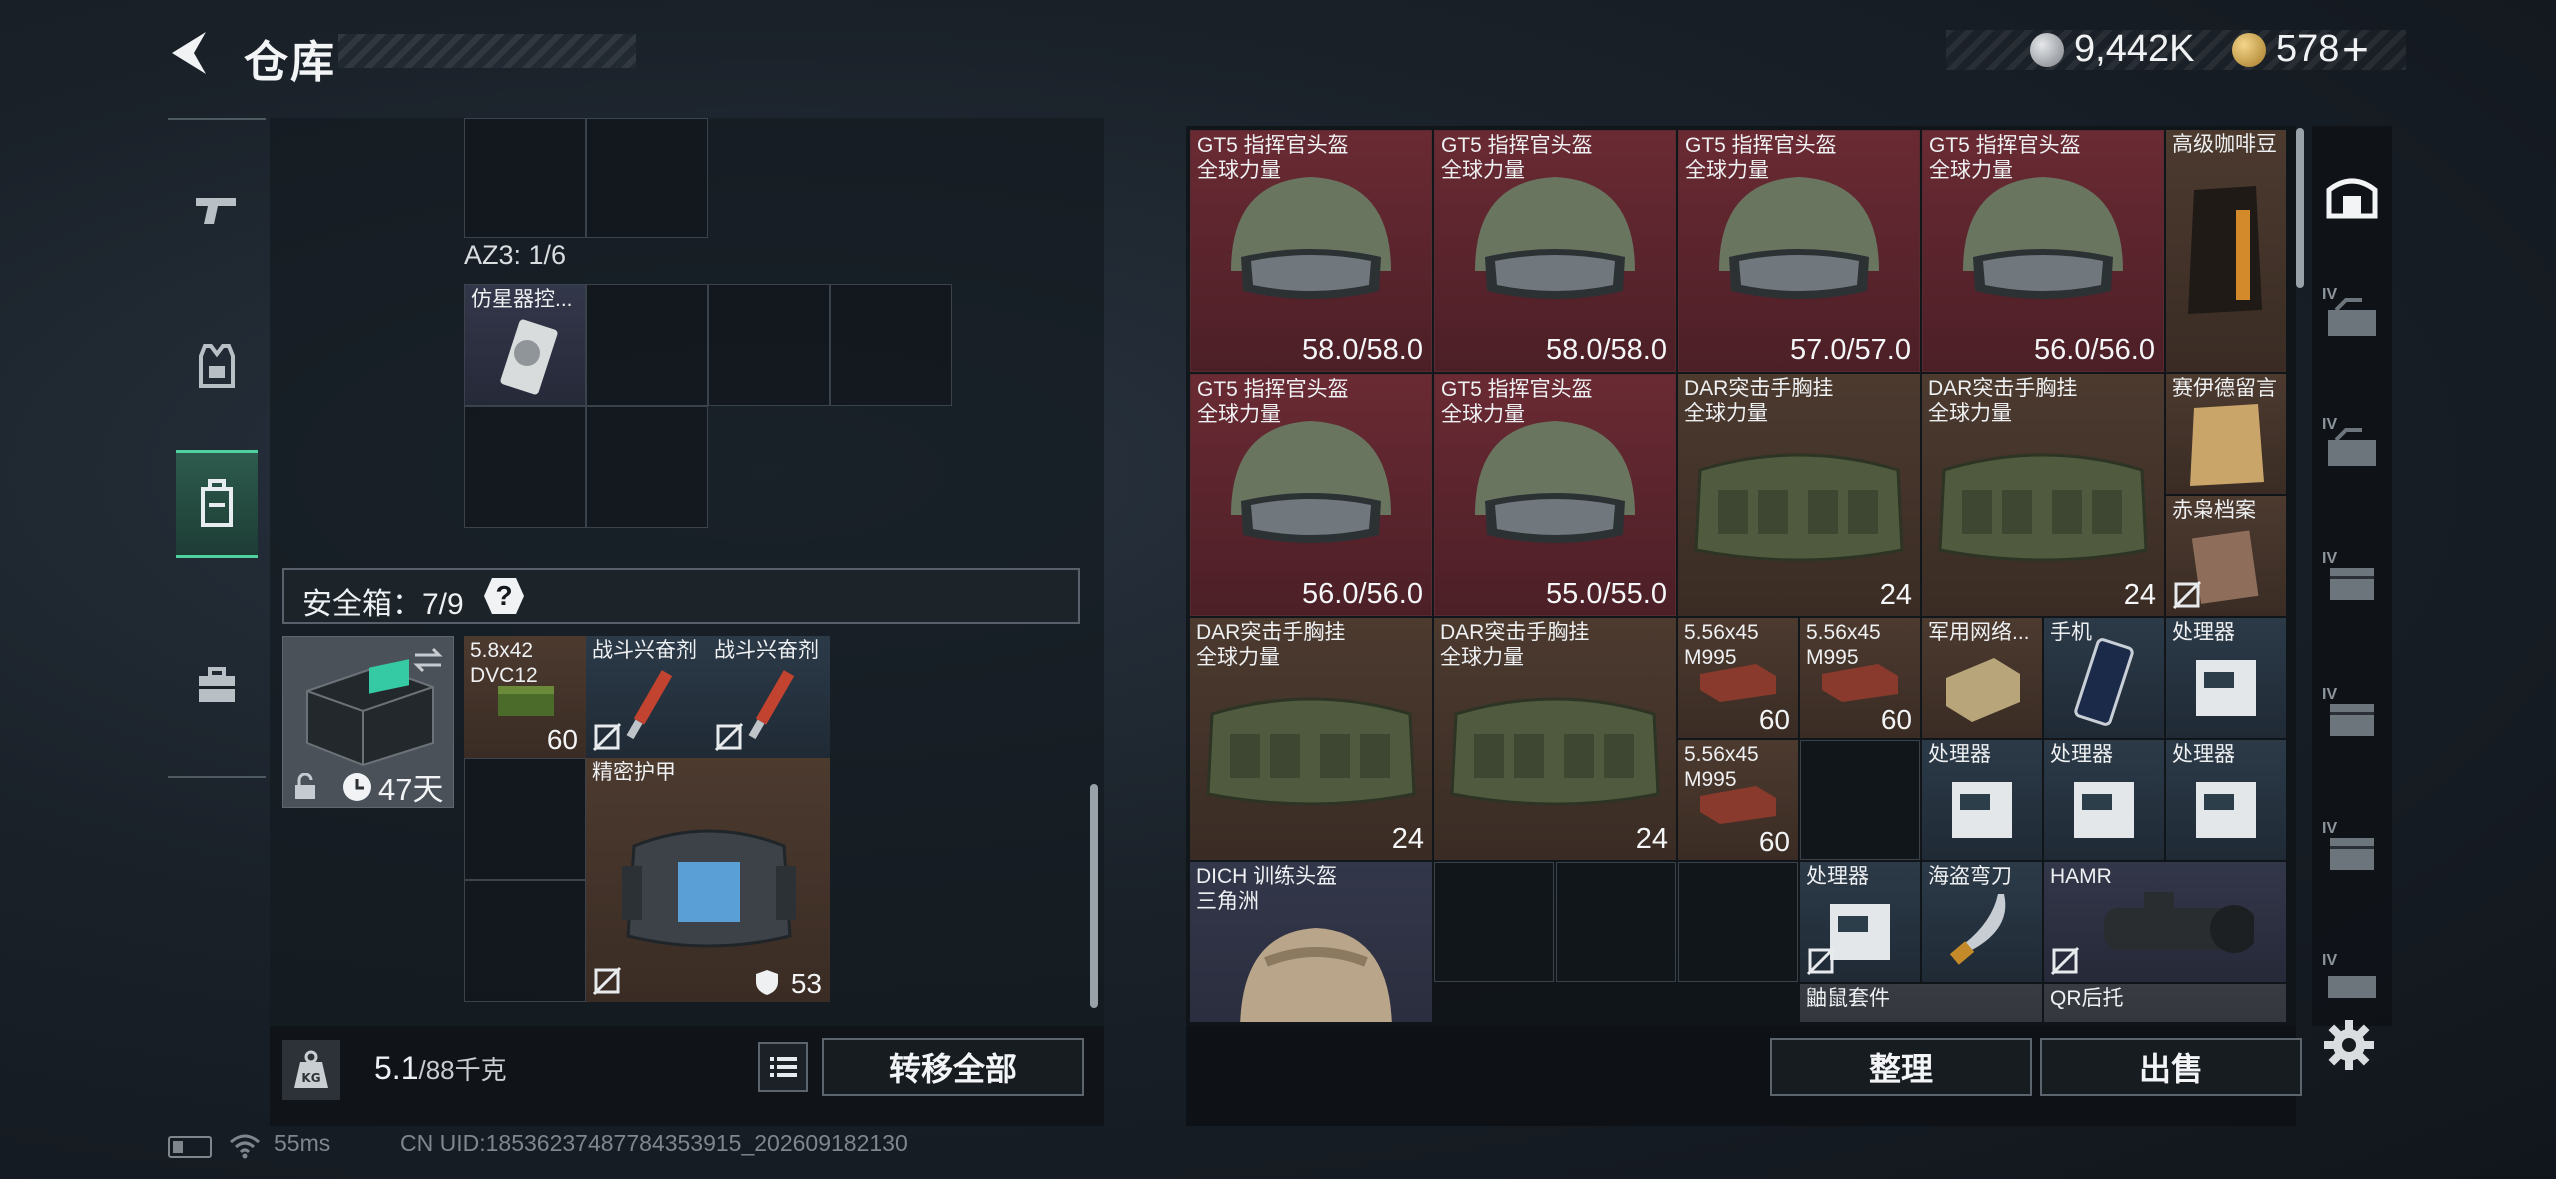 The image size is (2556, 1179). What do you see at coordinates (2139, 595) in the screenshot?
I see `item-capacity: 24` at bounding box center [2139, 595].